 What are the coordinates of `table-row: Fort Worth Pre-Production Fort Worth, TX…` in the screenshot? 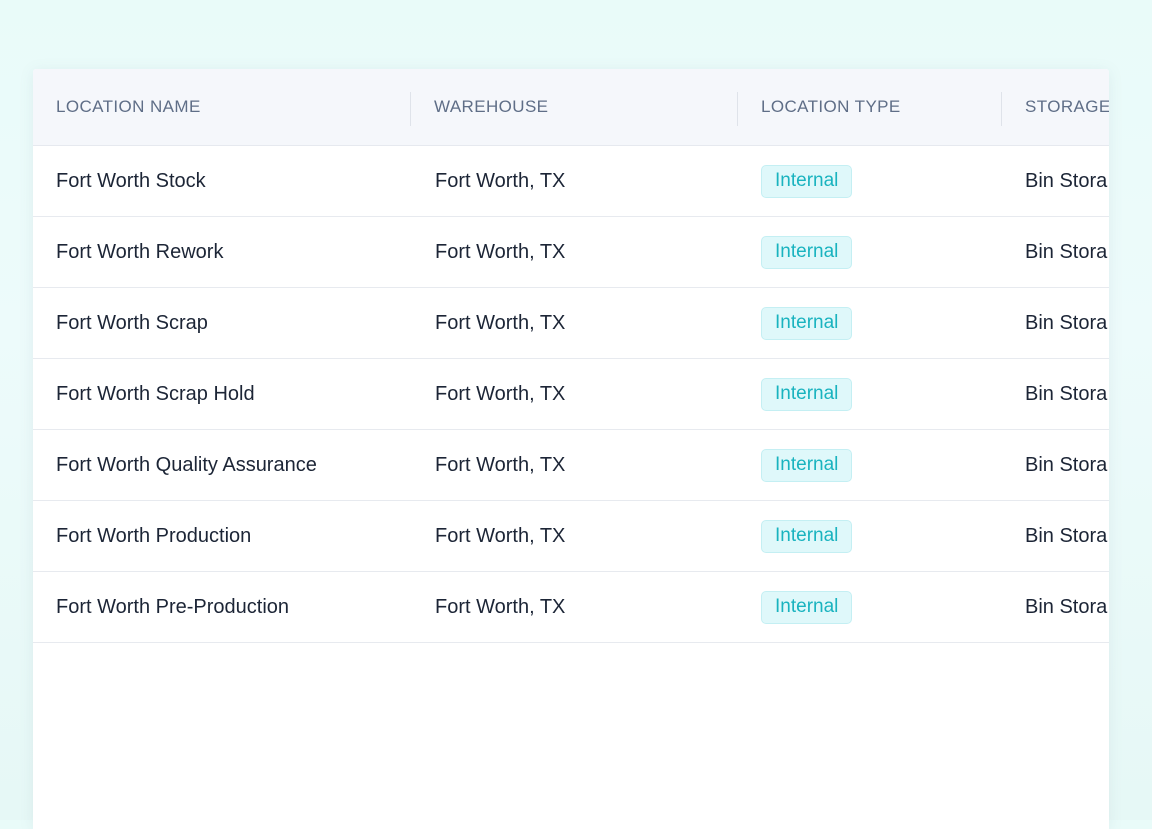 It's located at (571, 607).